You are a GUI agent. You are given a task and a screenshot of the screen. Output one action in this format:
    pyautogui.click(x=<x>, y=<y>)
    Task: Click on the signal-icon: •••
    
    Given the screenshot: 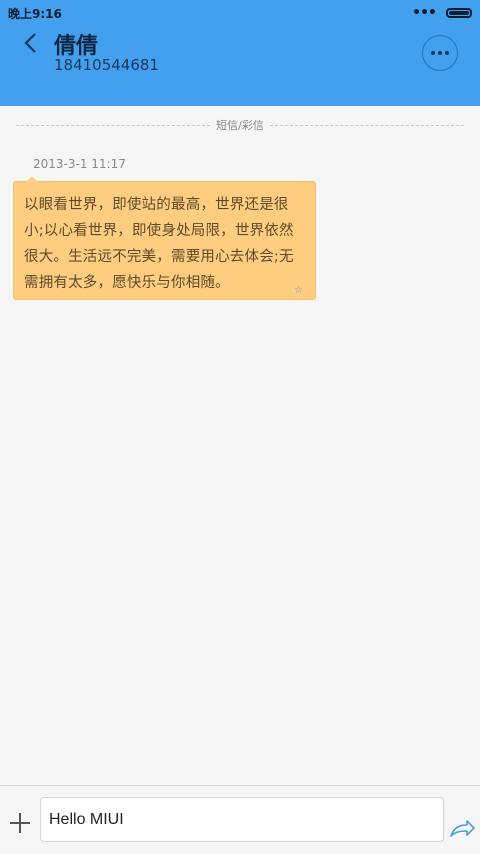 What is the action you would take?
    pyautogui.click(x=424, y=13)
    